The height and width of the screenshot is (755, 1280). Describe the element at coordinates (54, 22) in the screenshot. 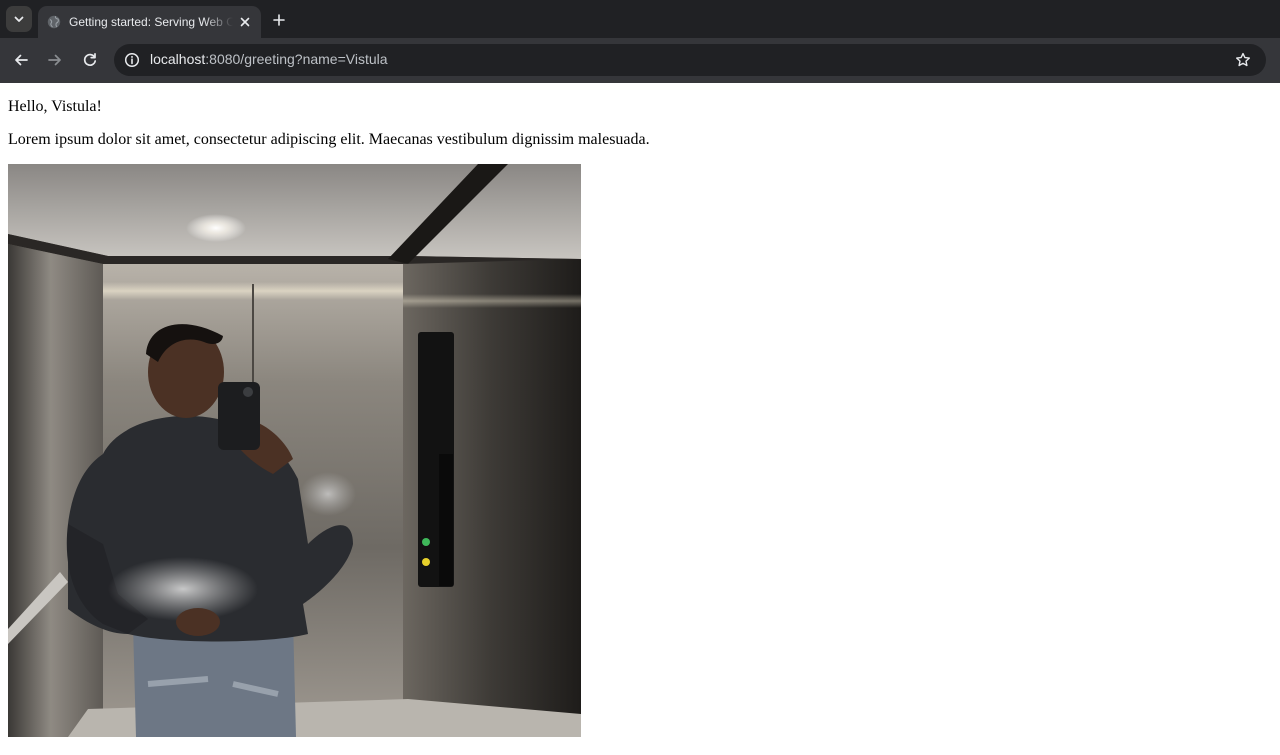

I see `globe-icon` at that location.